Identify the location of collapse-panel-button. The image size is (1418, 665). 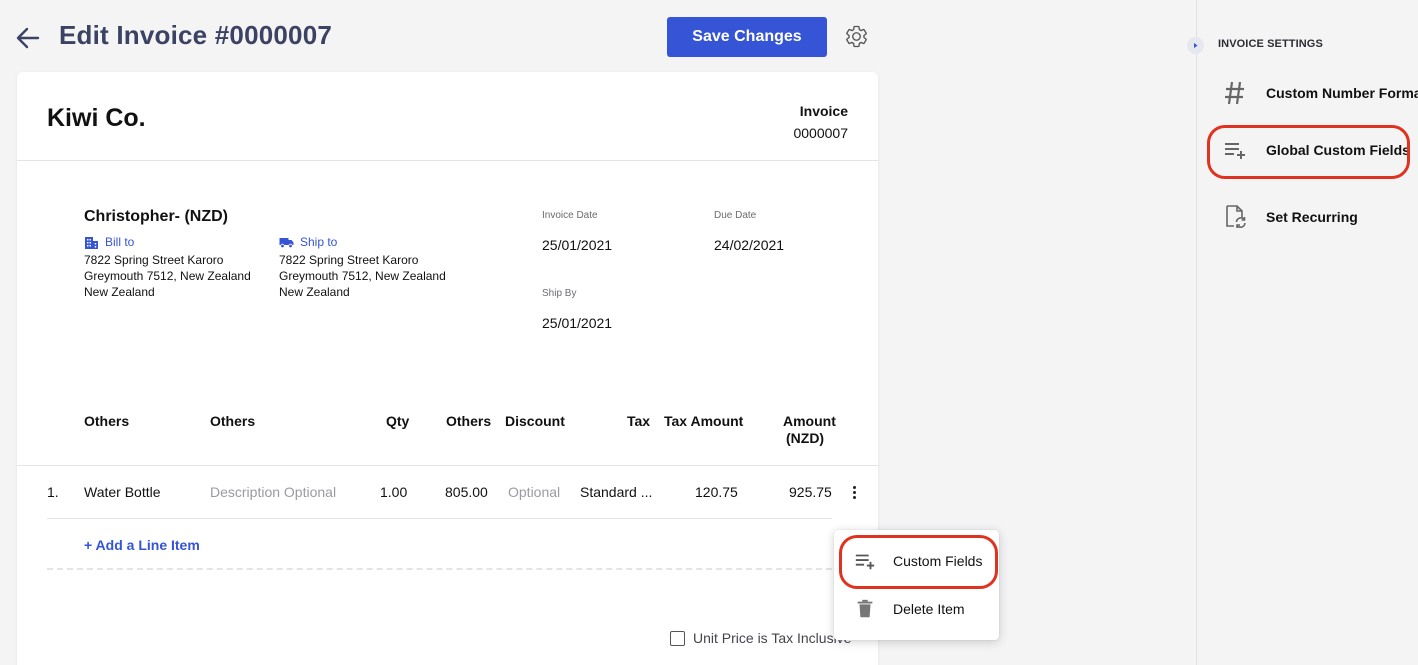
(1195, 45).